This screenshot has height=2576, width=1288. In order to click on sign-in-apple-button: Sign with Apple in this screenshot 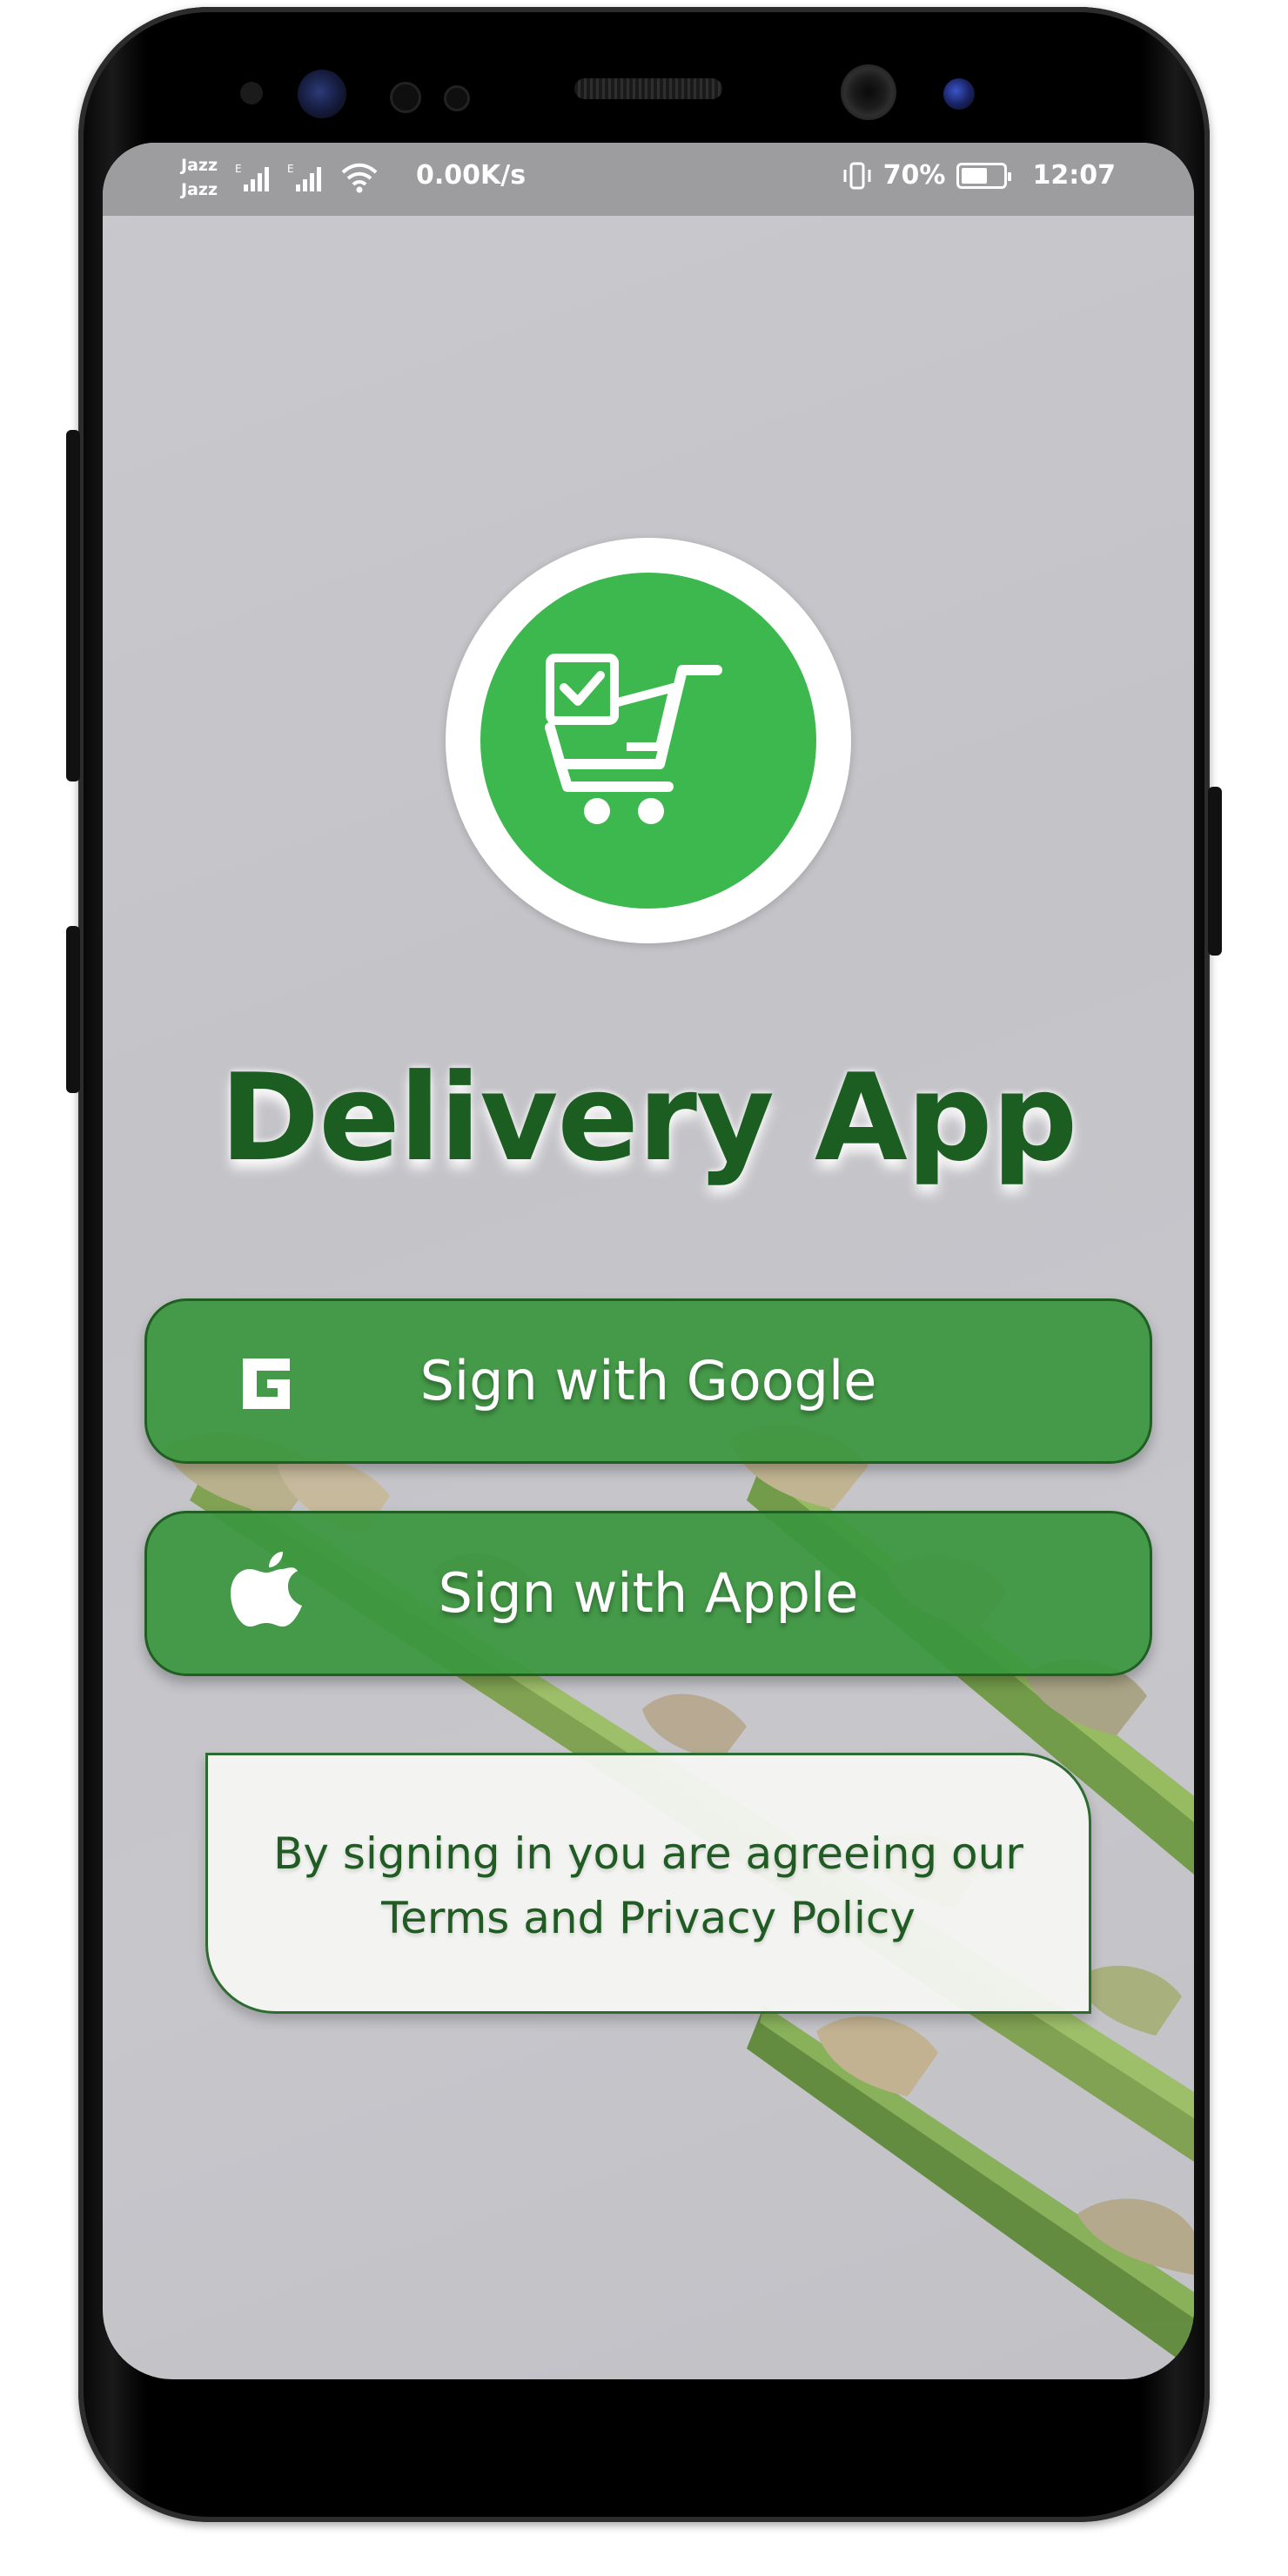, I will do `click(648, 1593)`.